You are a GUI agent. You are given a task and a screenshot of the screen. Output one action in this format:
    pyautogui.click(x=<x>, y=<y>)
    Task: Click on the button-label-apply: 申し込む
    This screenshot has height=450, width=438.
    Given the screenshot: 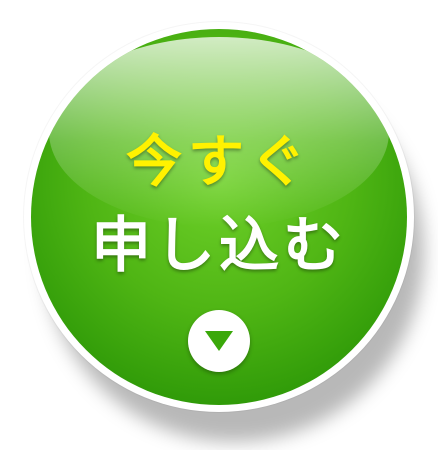 What is the action you would take?
    pyautogui.click(x=219, y=246)
    